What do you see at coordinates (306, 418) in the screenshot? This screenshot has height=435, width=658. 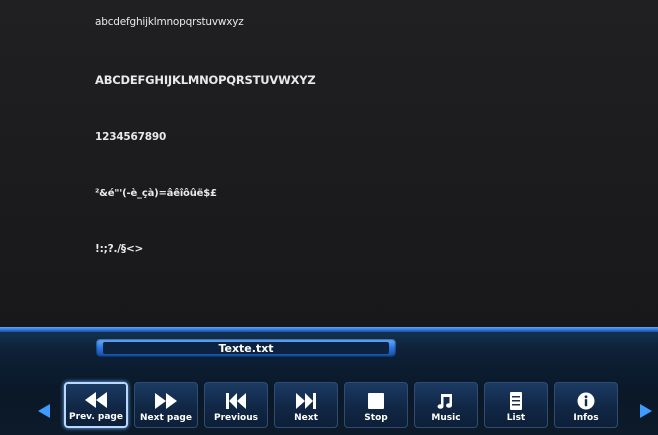 I see `next-label: Next` at bounding box center [306, 418].